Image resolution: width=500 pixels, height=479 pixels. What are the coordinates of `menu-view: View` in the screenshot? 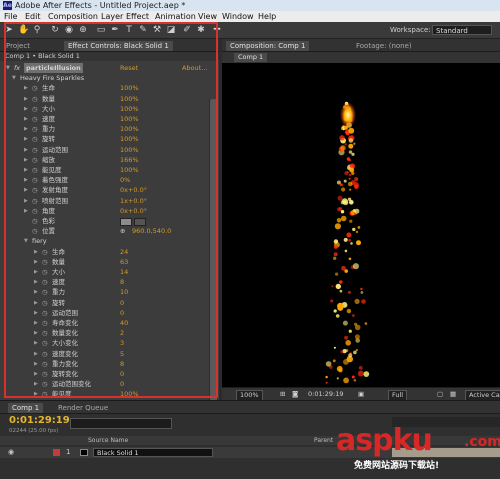 It's located at (207, 16).